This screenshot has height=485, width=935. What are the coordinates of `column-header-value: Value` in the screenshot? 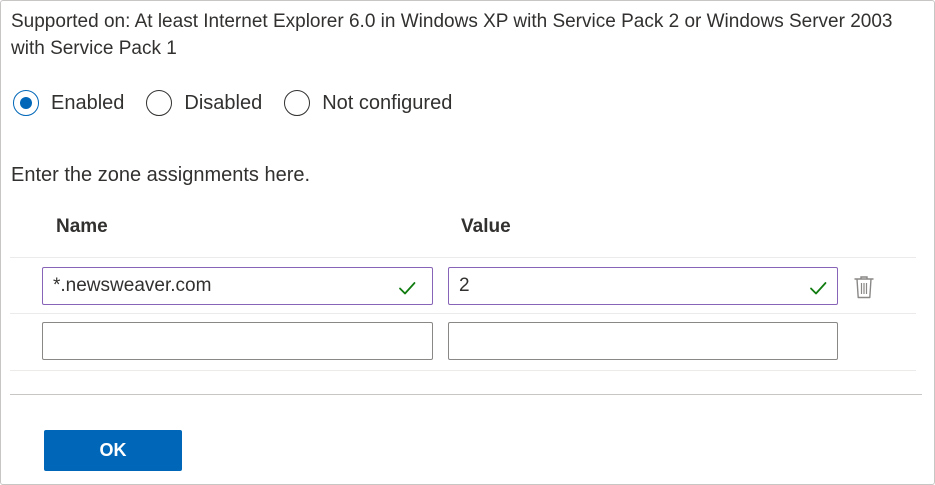 It's located at (486, 226).